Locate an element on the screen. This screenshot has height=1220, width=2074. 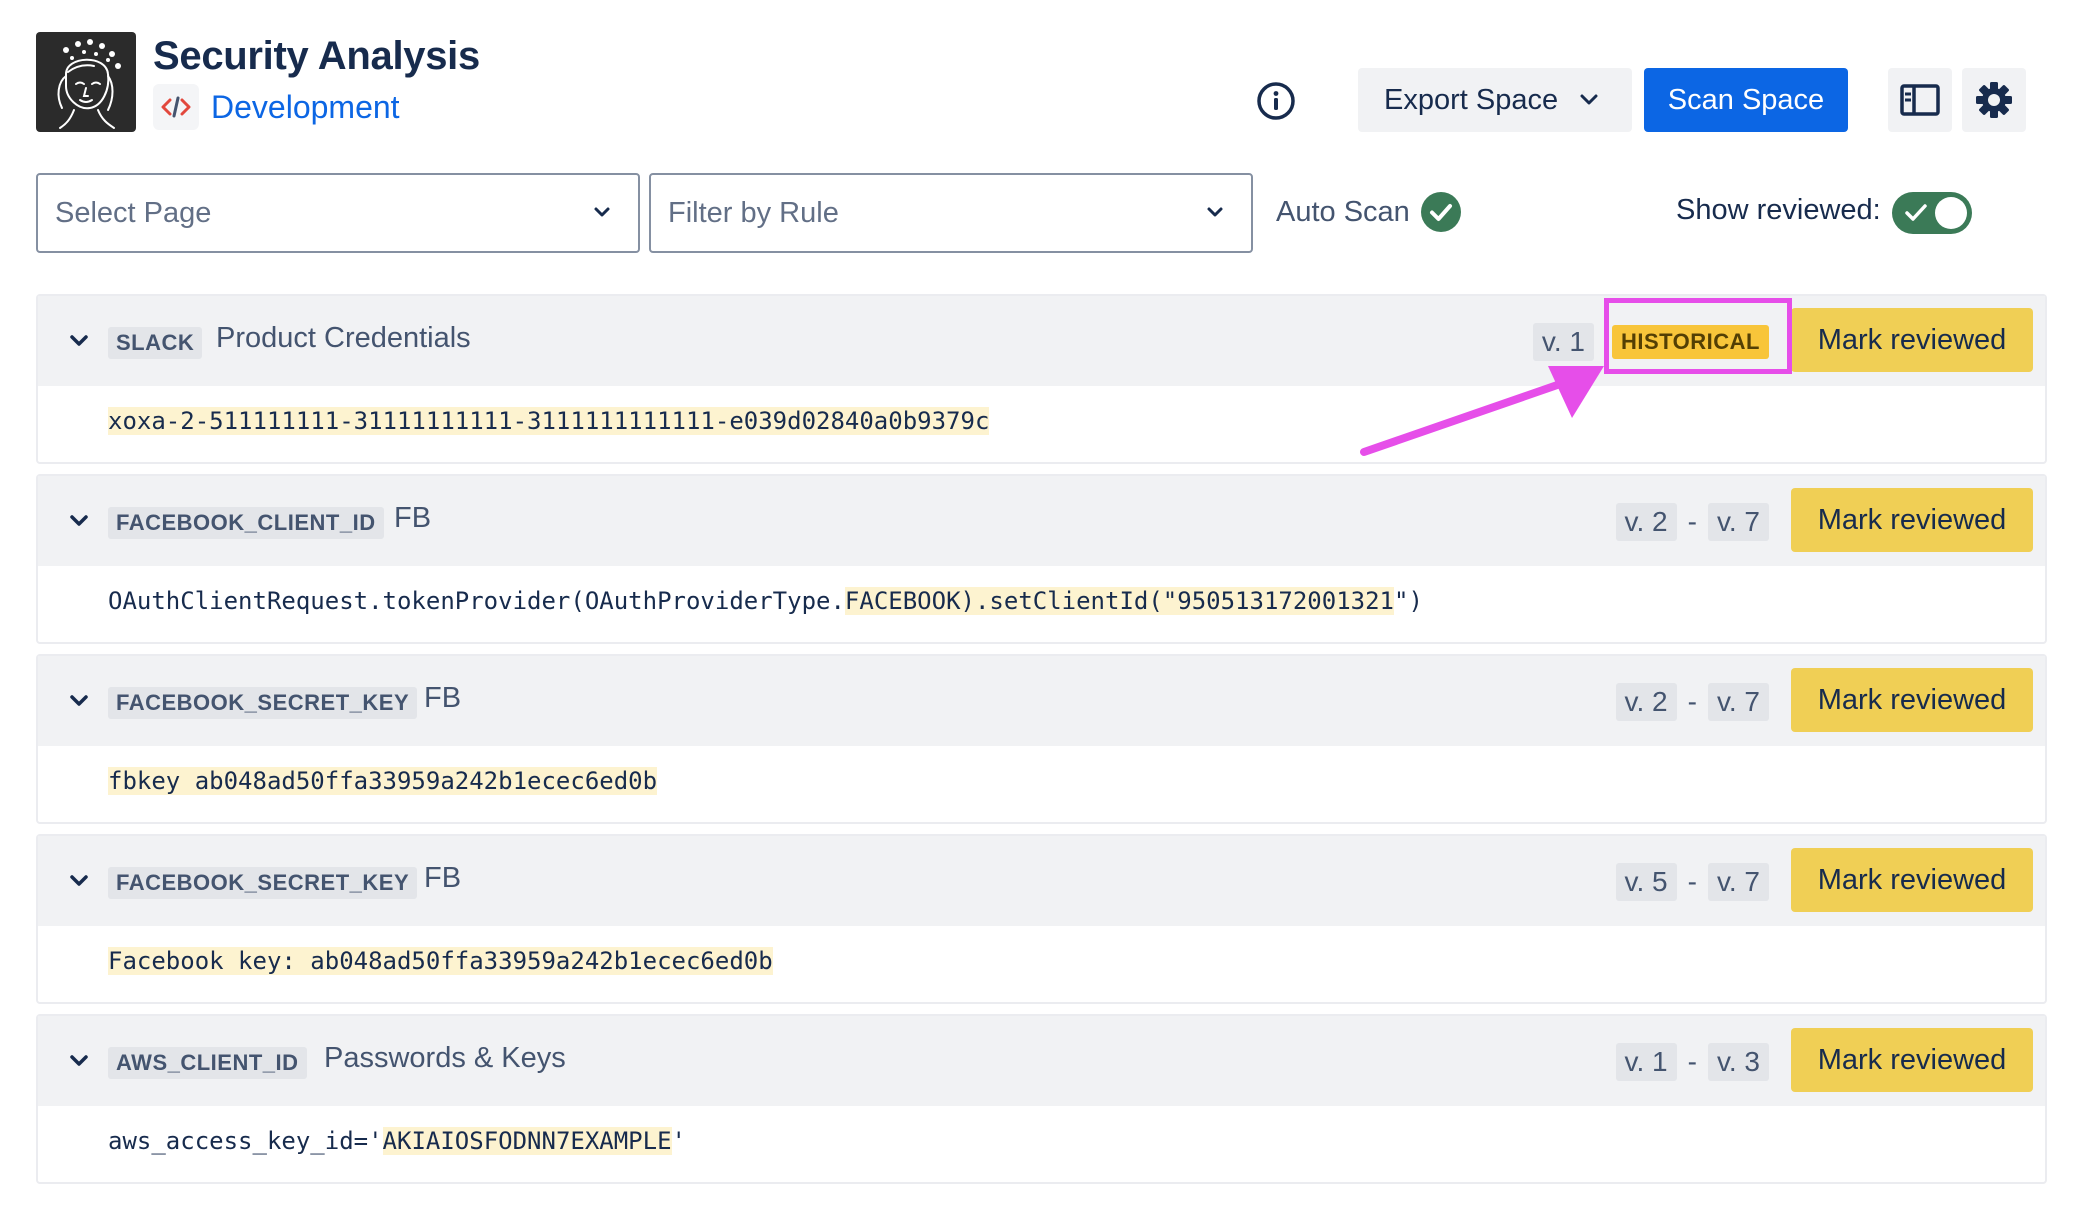
filter-rule-dropdown: Filter by Rule is located at coordinates (951, 213).